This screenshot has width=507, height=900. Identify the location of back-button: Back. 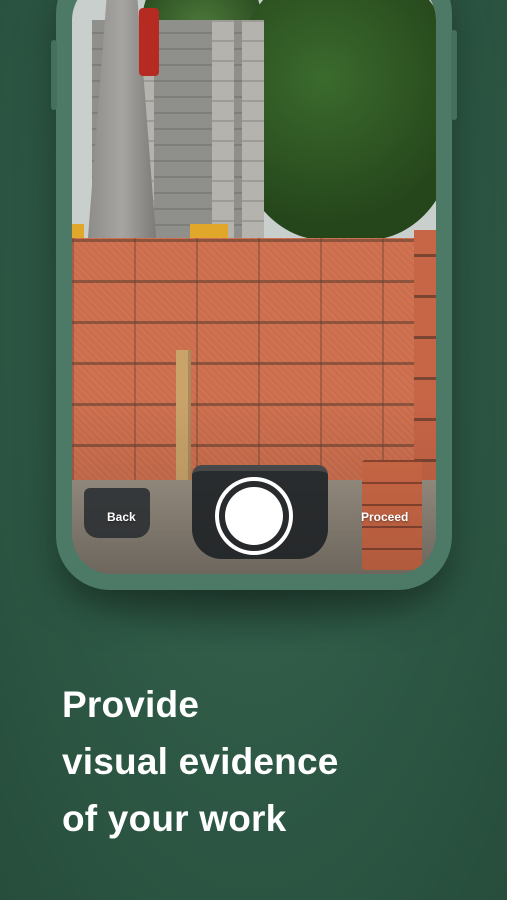
(121, 517).